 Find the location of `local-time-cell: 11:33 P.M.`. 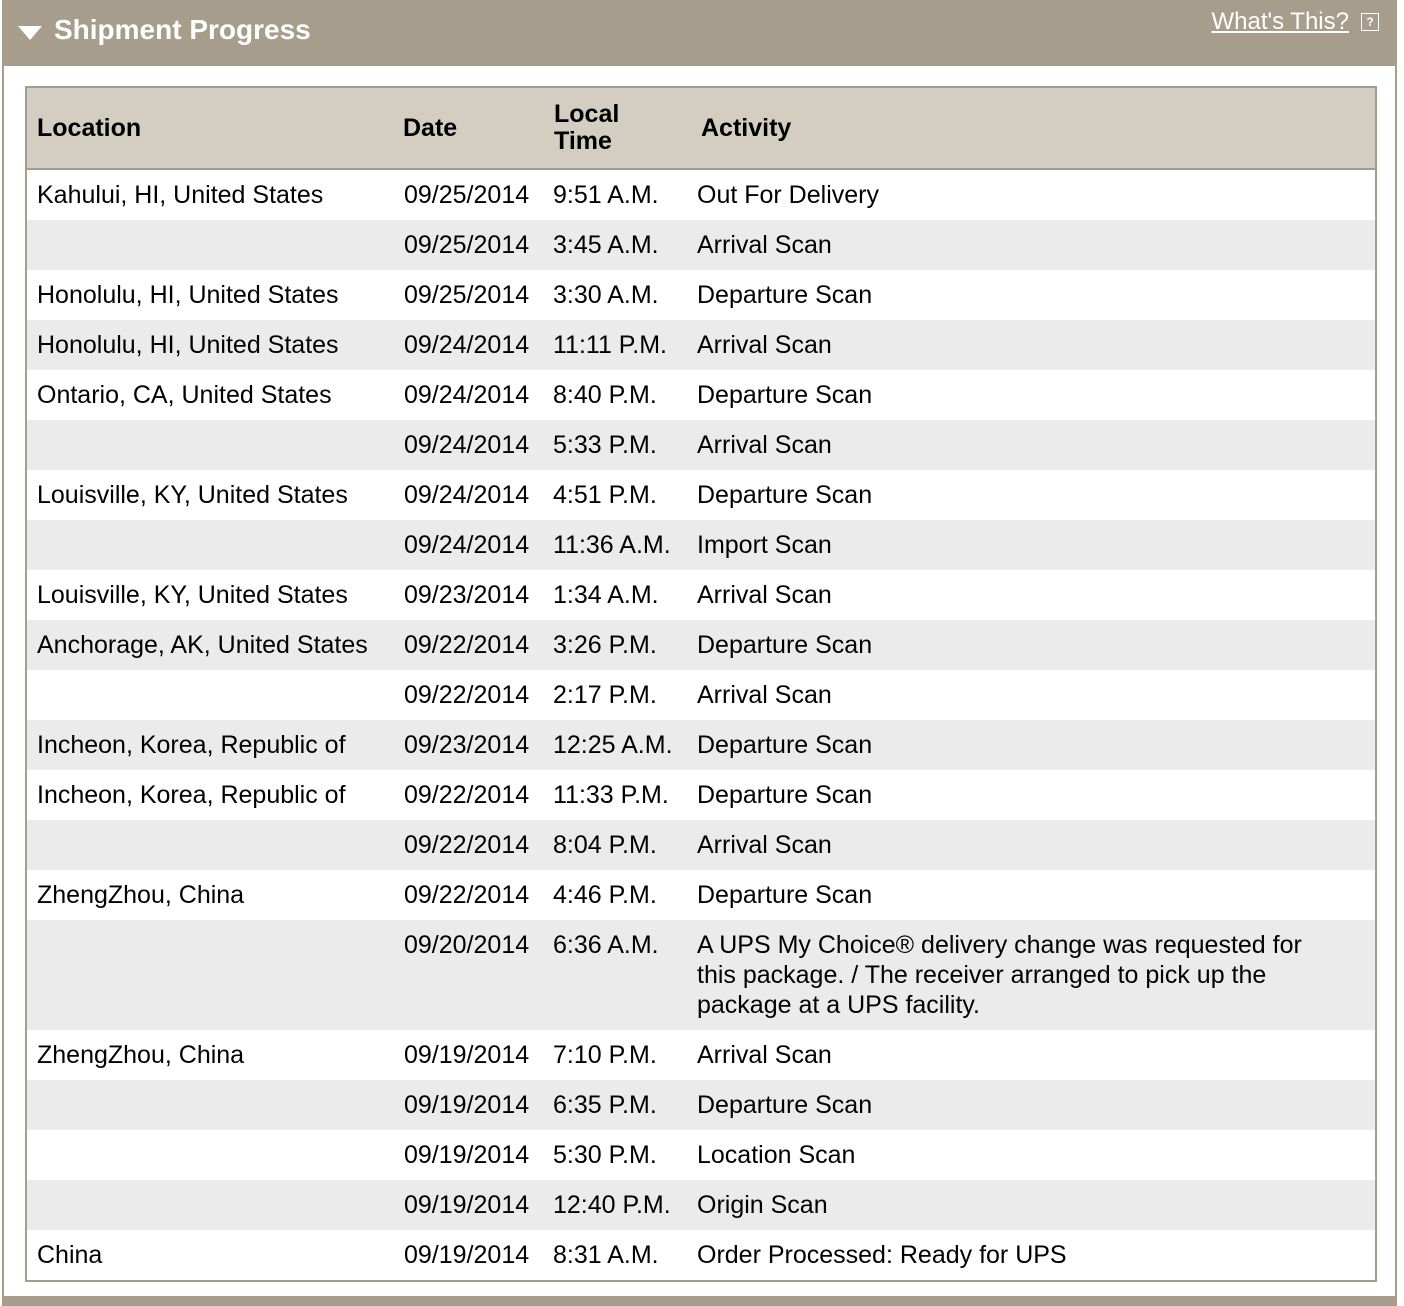

local-time-cell: 11:33 P.M. is located at coordinates (611, 795).